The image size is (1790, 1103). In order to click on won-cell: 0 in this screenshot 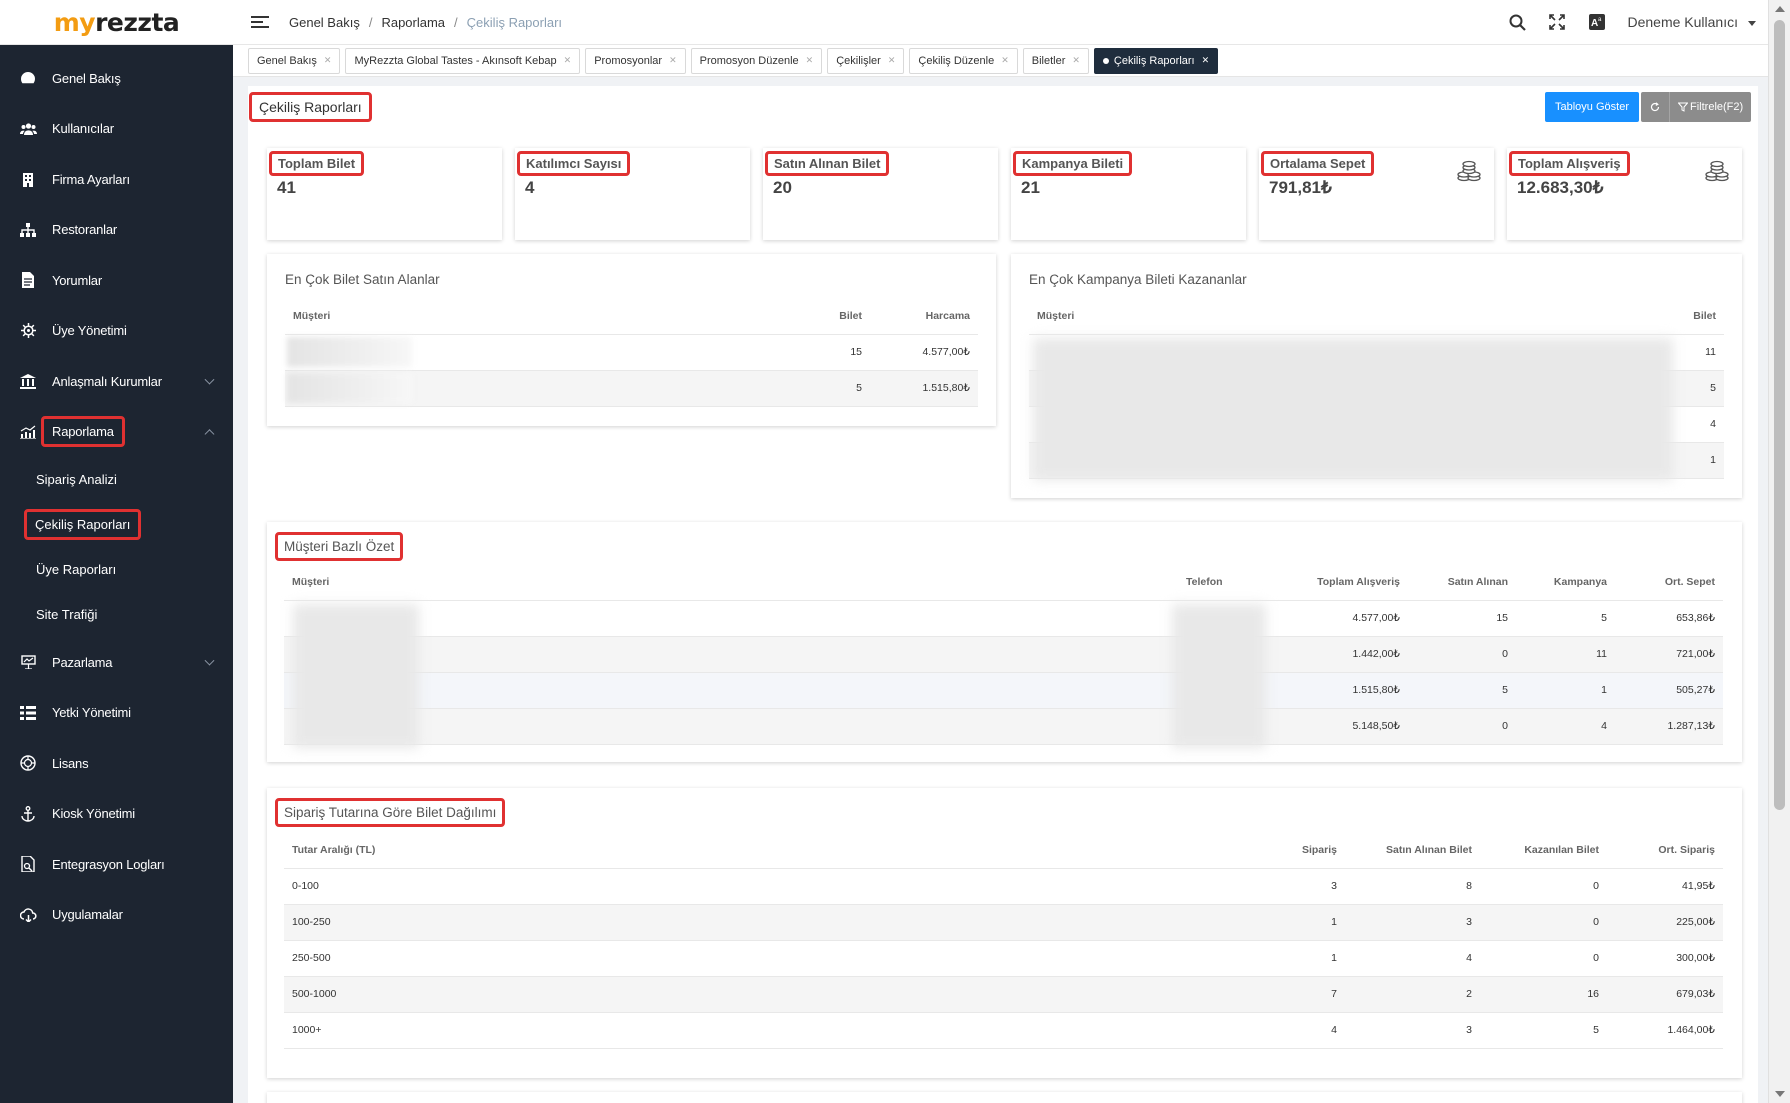, I will do `click(1543, 922)`.